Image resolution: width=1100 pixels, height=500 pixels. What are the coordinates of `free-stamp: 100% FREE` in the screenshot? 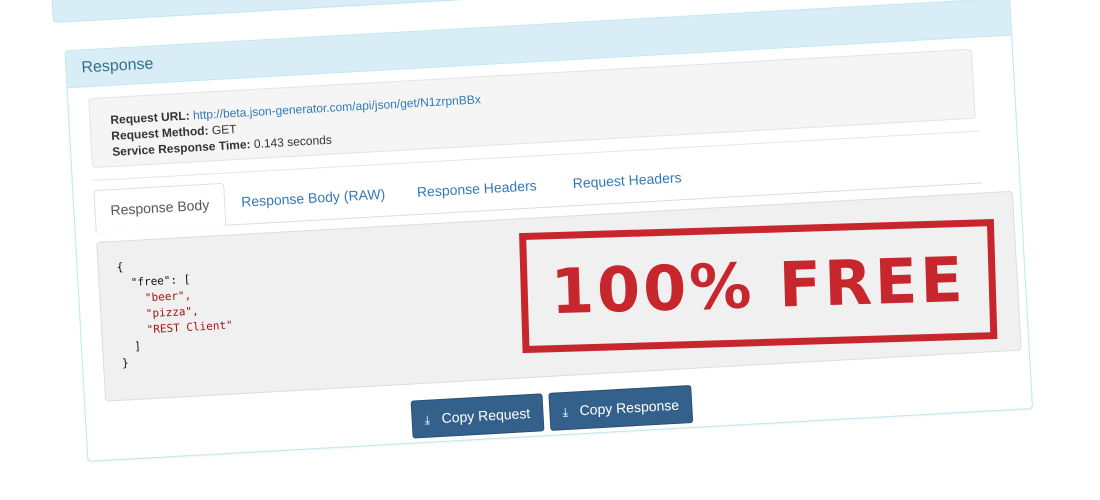 It's located at (758, 286).